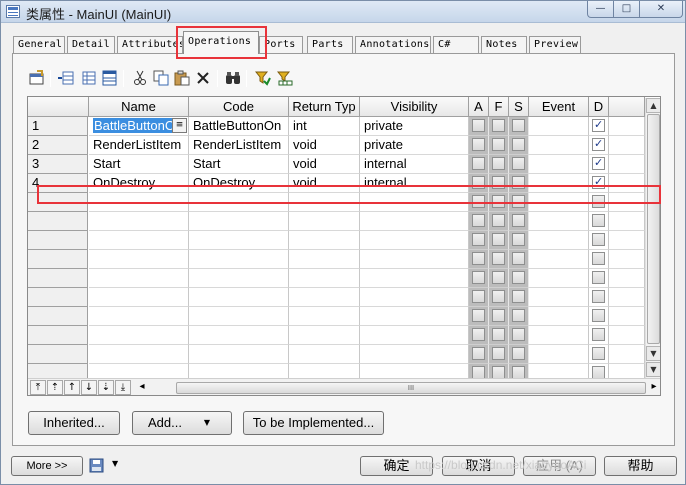 The image size is (686, 485). What do you see at coordinates (89, 387) in the screenshot?
I see `move-down-icon: ↓` at bounding box center [89, 387].